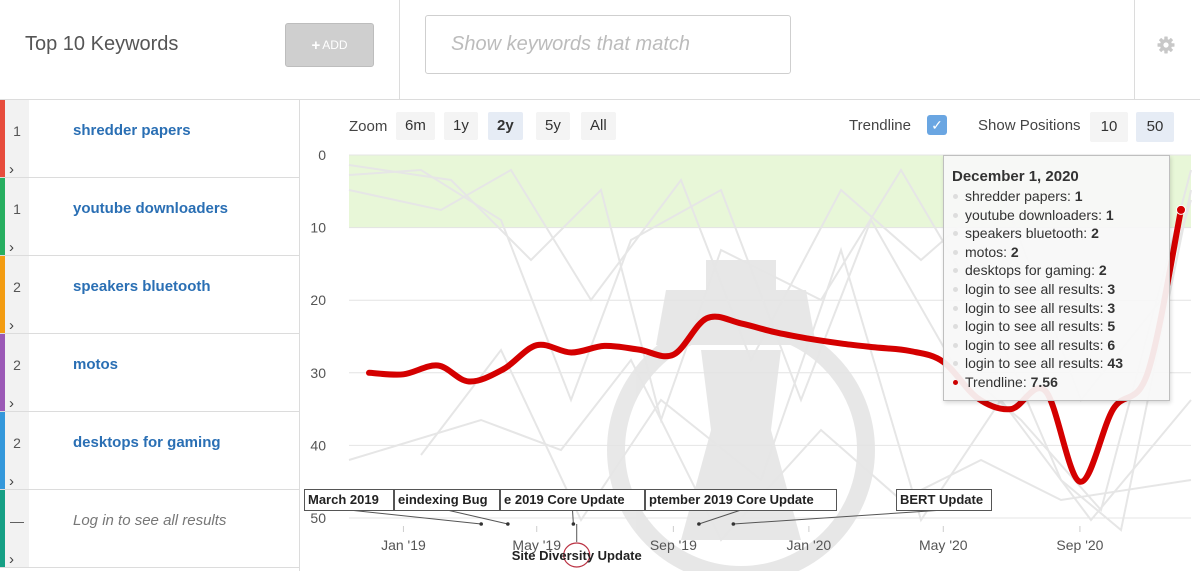 Image resolution: width=1200 pixels, height=571 pixels. I want to click on algorithm-update-flag: BERT Update, so click(944, 500).